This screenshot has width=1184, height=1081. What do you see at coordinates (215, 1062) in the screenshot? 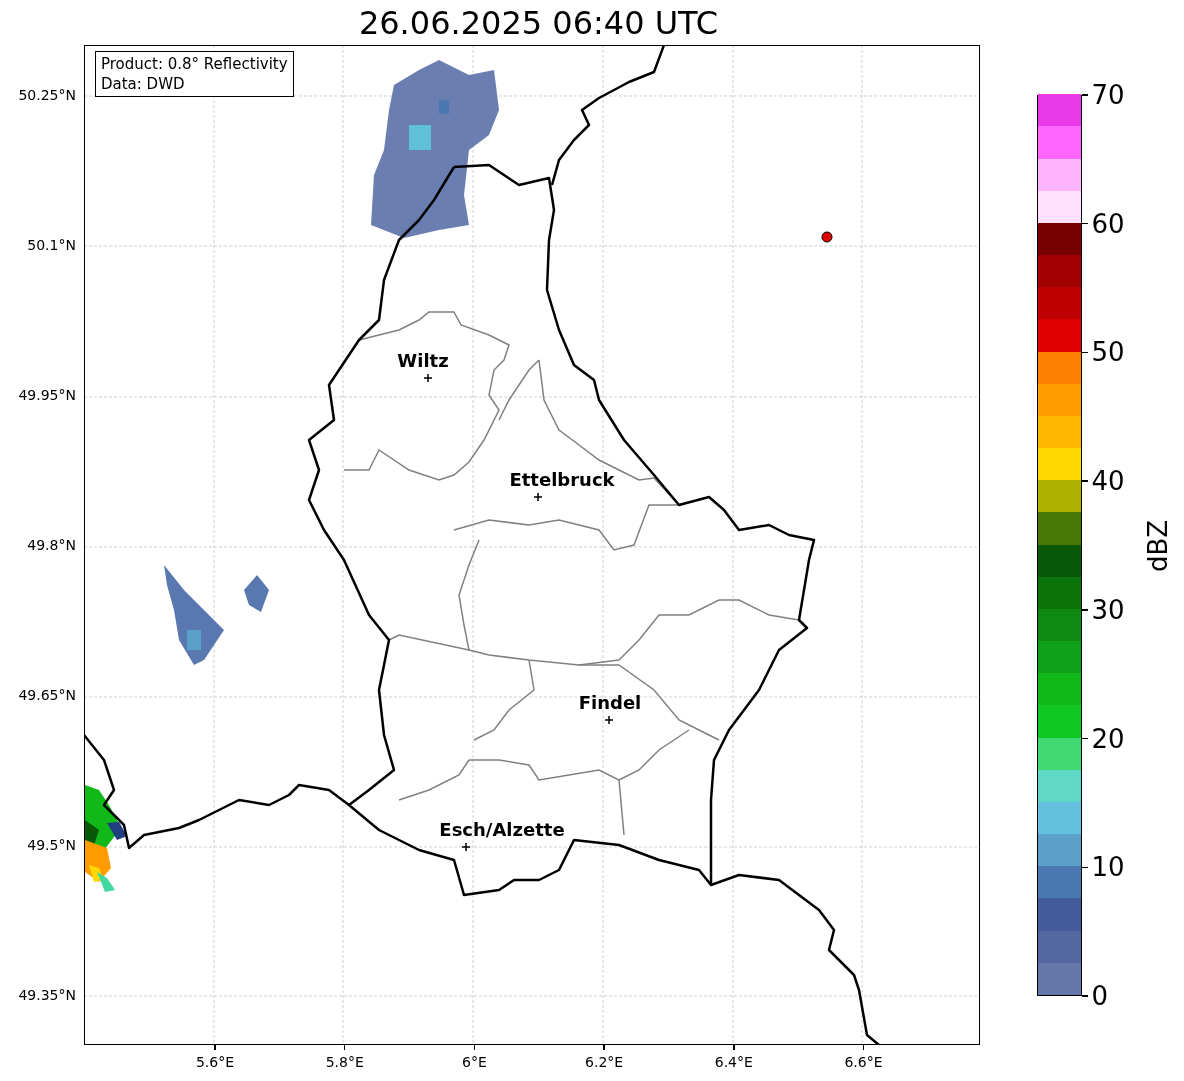
I see `longitude-label: 5.6°E` at bounding box center [215, 1062].